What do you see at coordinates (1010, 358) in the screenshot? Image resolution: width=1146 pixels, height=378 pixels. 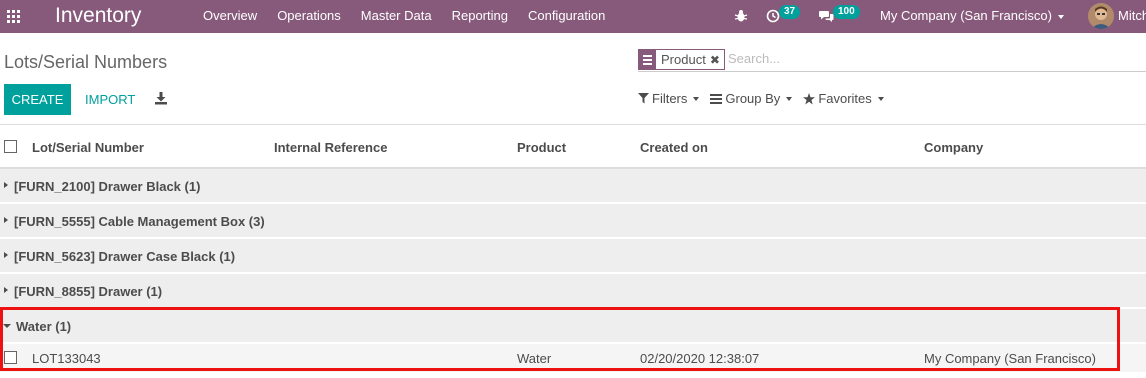 I see `cell-company: My Company (San Francisco)` at bounding box center [1010, 358].